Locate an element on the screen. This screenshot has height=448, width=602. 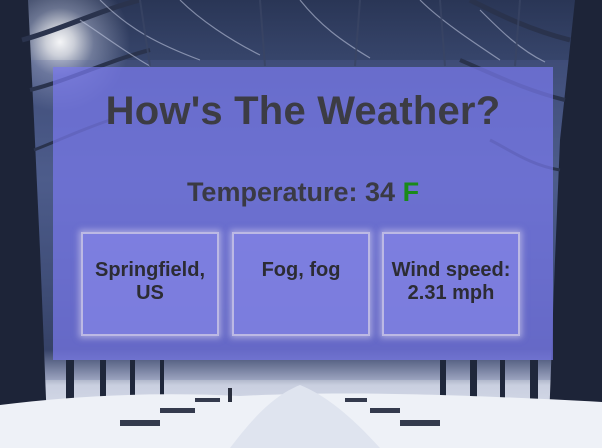
temperature-display: Temperature: 34 F is located at coordinates (303, 192).